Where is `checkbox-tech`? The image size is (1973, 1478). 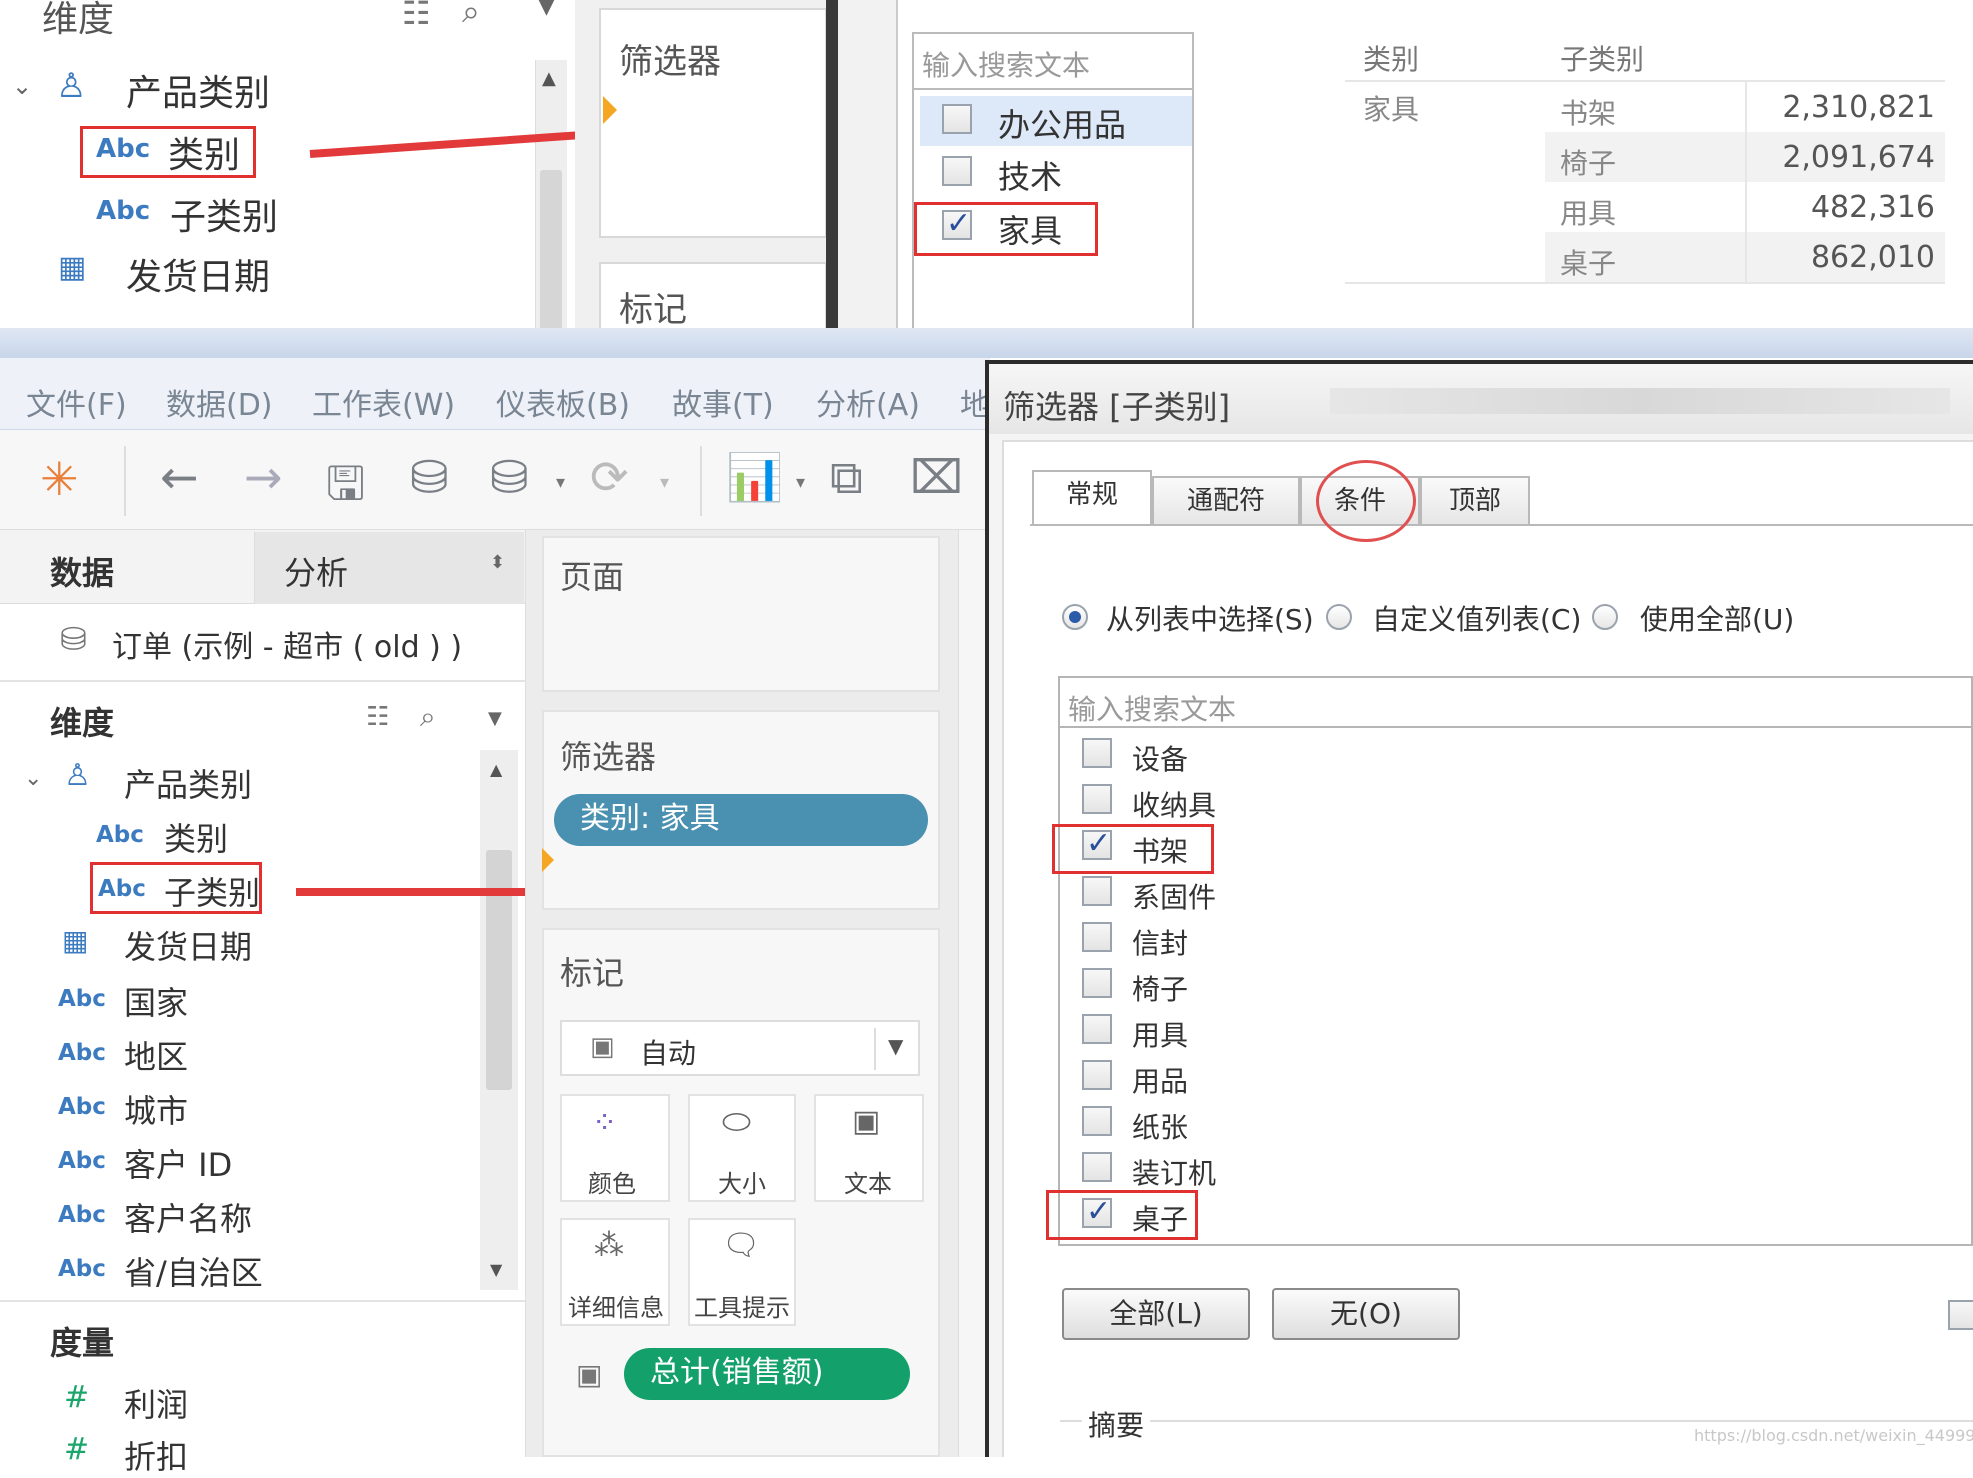
checkbox-tech is located at coordinates (957, 171).